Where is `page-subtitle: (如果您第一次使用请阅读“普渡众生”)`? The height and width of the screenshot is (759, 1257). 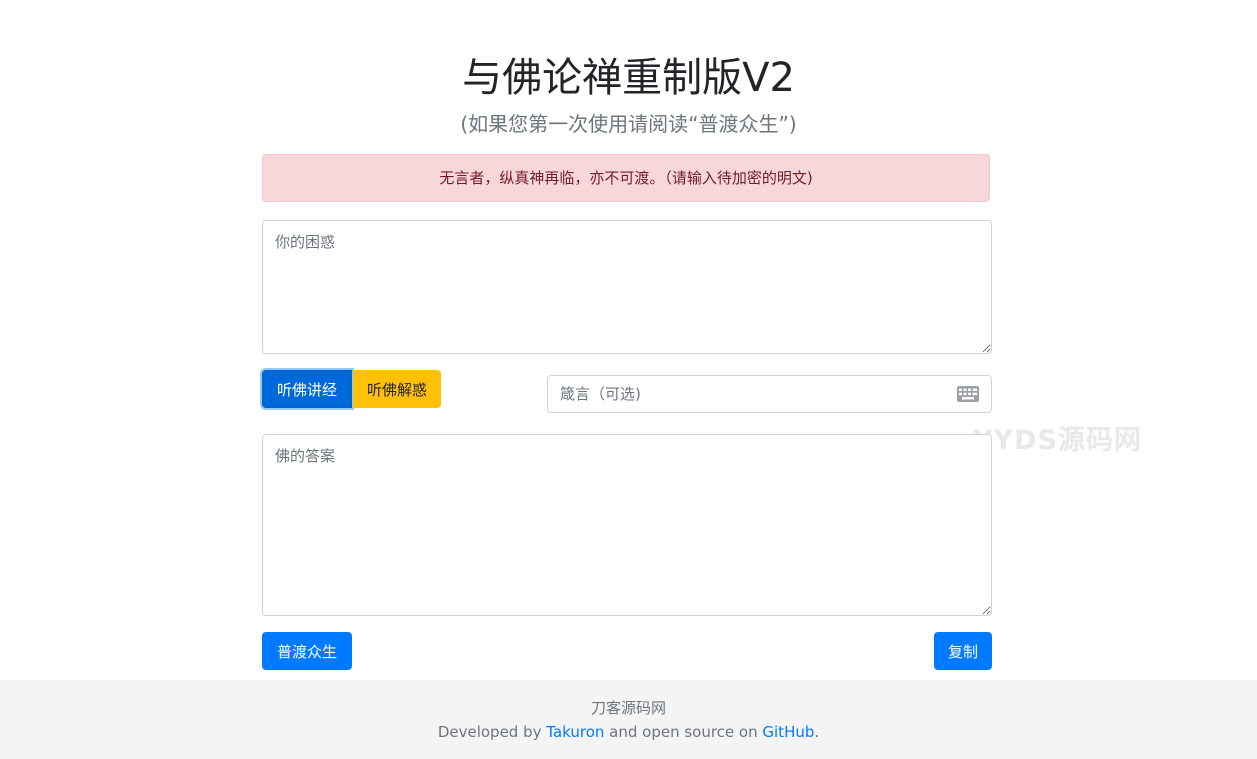 page-subtitle: (如果您第一次使用请阅读“普渡众生”) is located at coordinates (628, 124).